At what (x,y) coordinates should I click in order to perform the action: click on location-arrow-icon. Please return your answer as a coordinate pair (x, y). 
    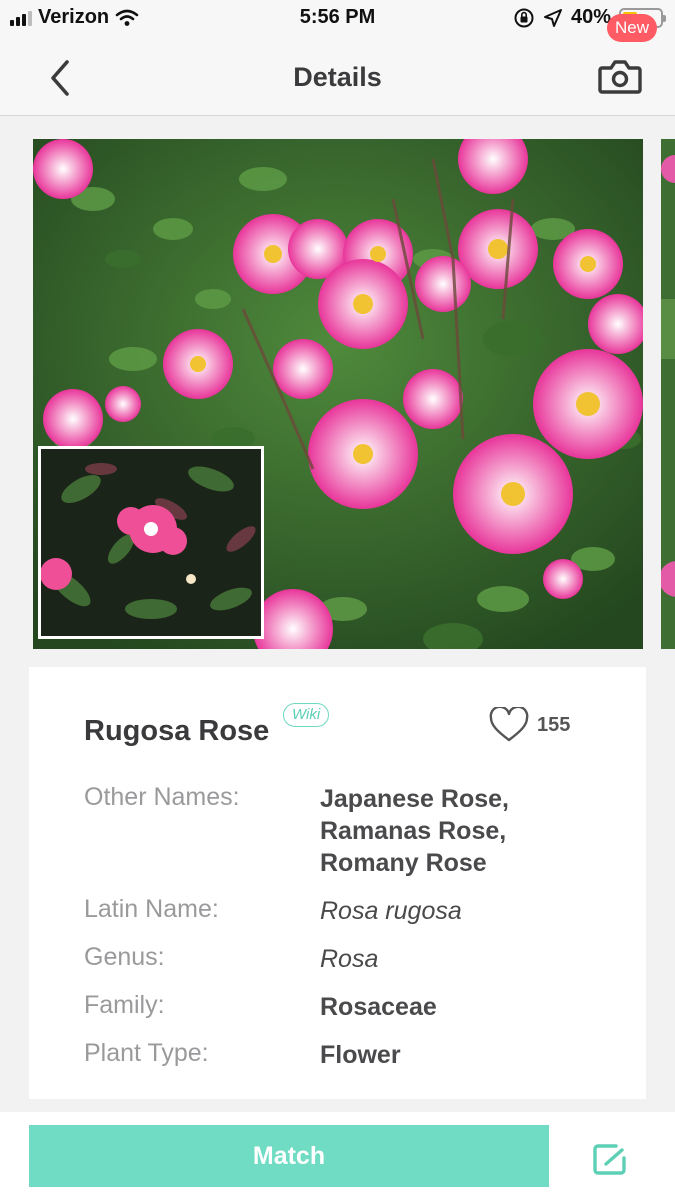
    Looking at the image, I should click on (552, 17).